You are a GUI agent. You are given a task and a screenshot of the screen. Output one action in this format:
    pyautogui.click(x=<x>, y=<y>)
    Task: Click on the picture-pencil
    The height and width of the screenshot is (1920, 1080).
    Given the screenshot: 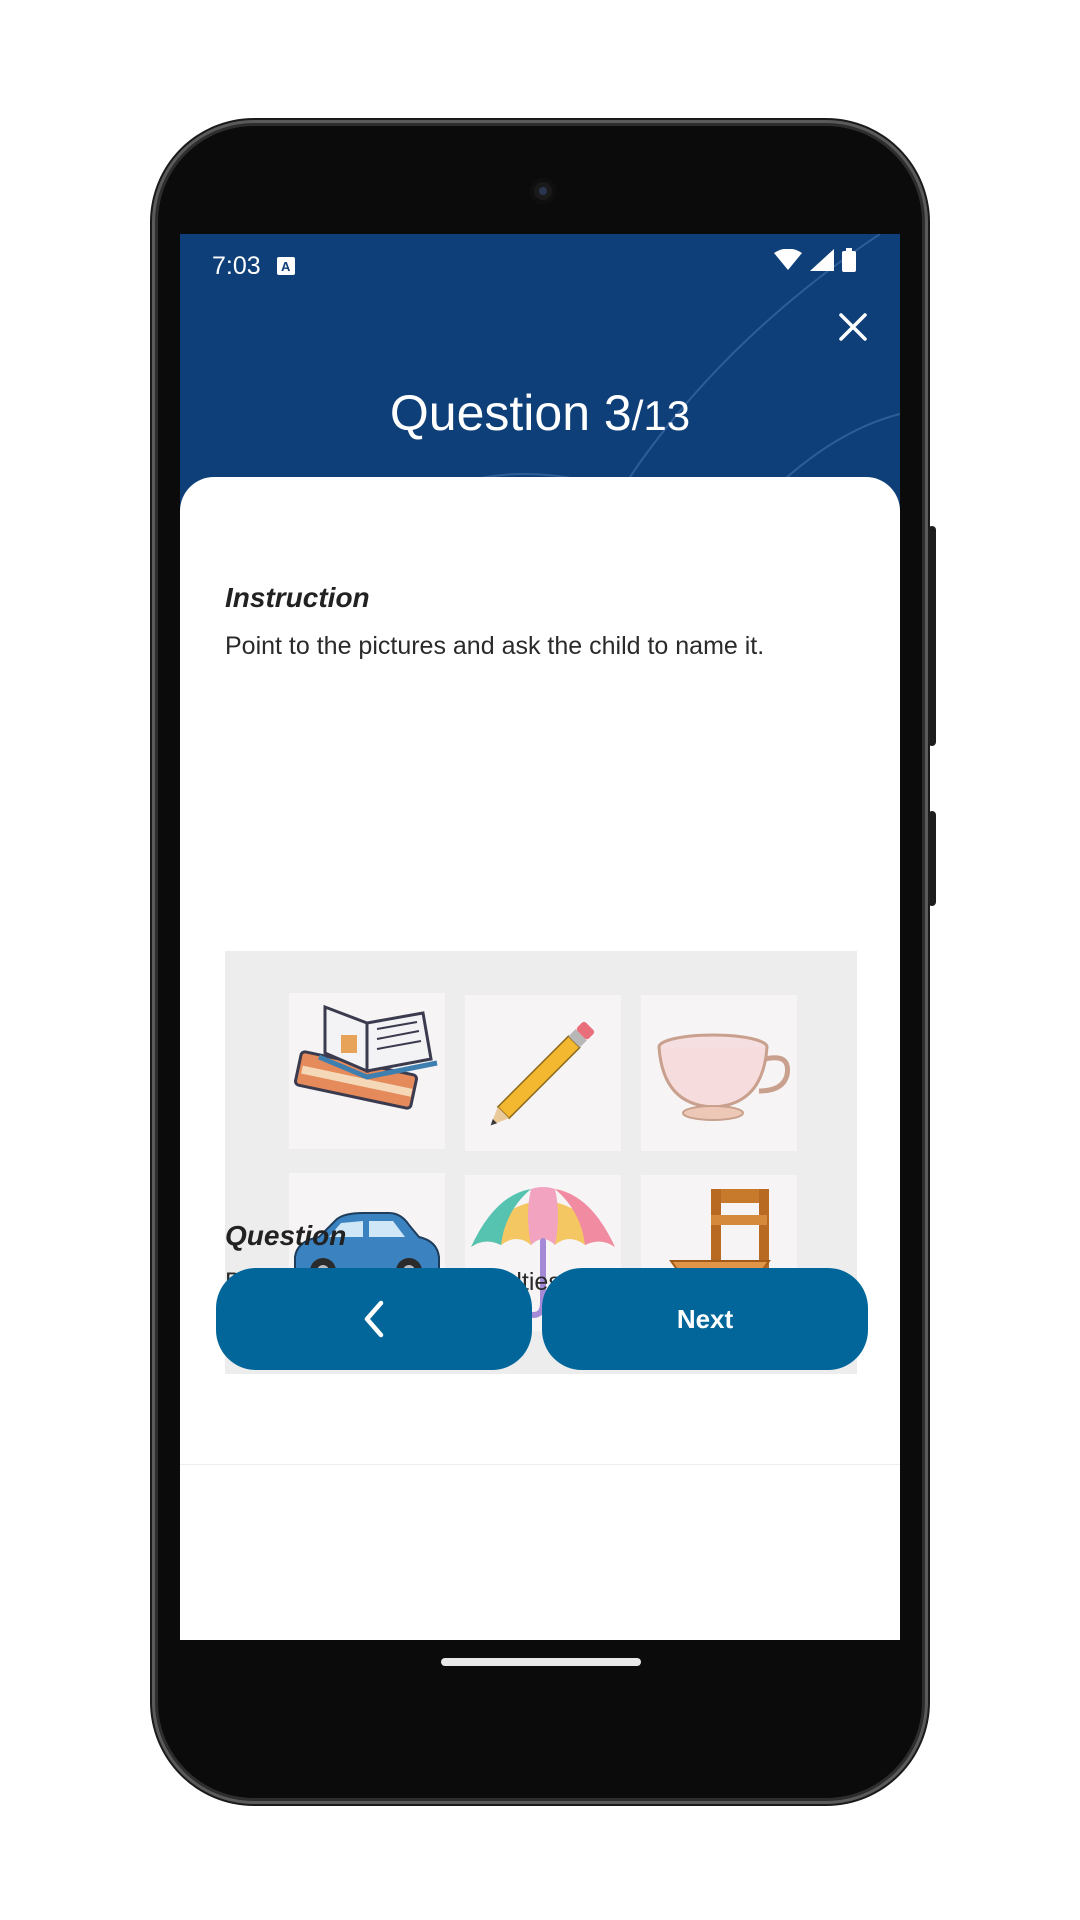 What is the action you would take?
    pyautogui.click(x=543, y=1073)
    